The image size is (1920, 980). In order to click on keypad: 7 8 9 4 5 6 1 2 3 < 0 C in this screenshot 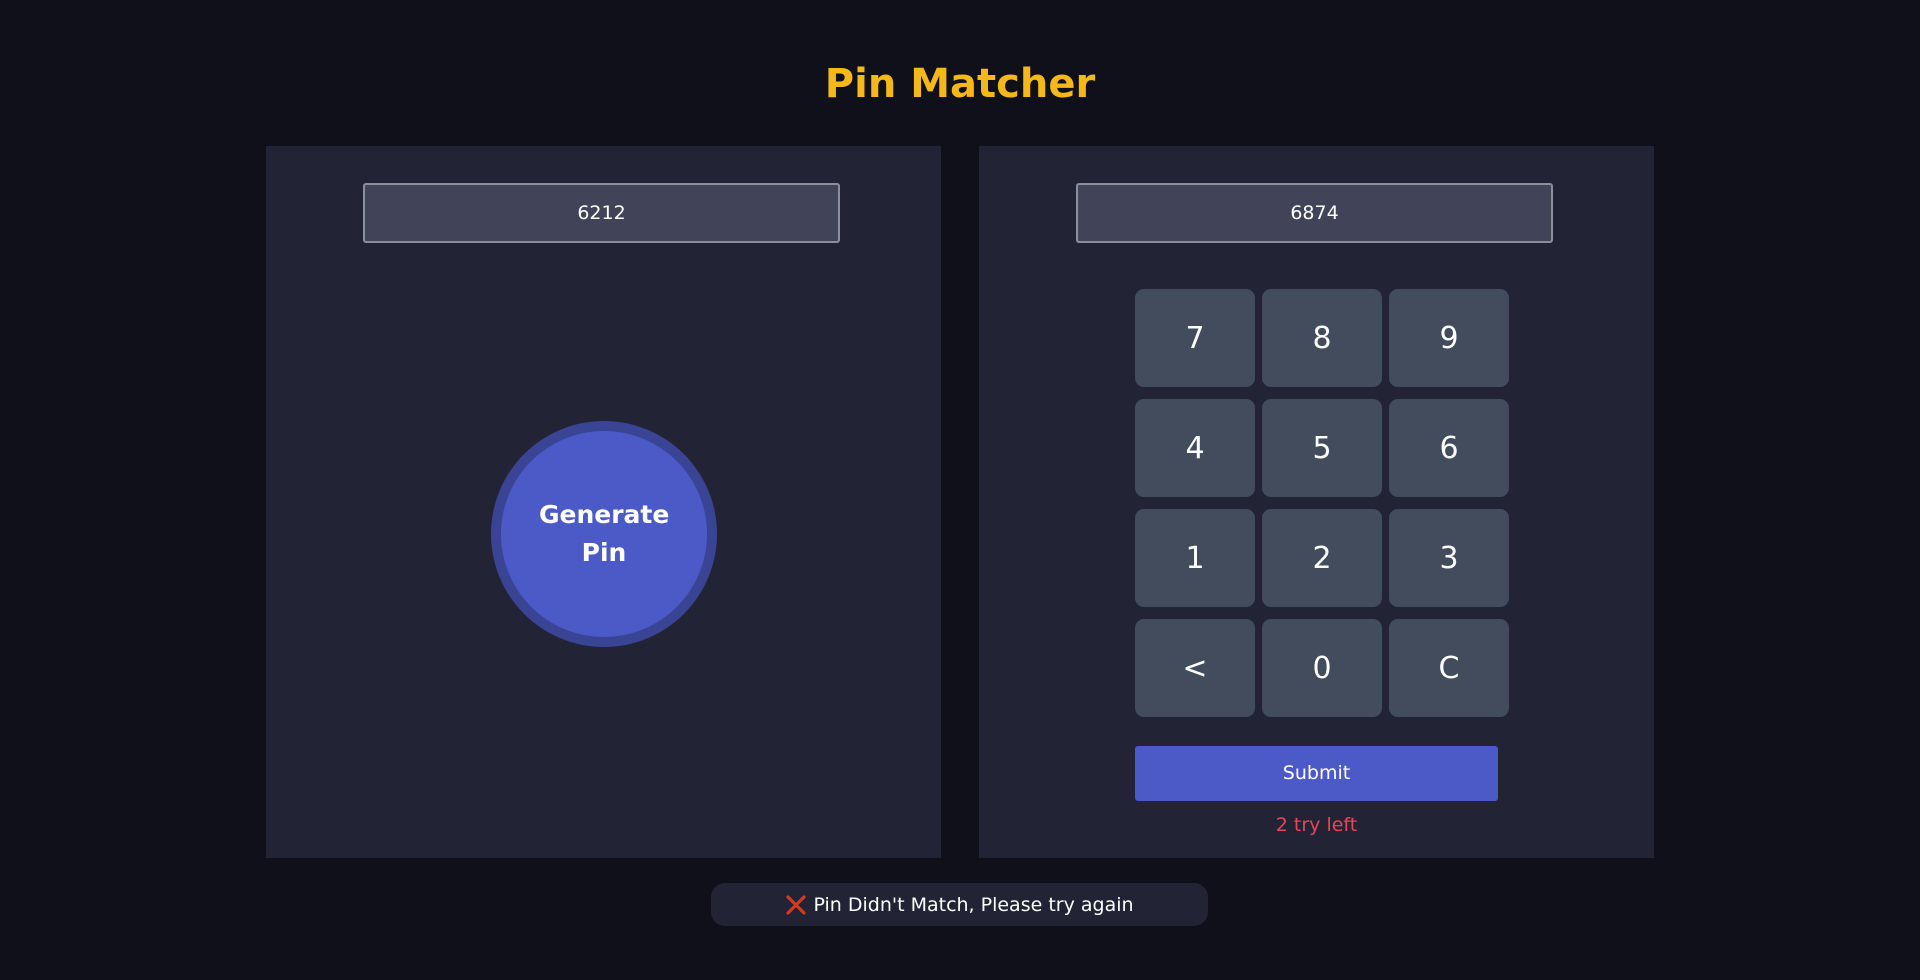, I will do `click(1323, 503)`.